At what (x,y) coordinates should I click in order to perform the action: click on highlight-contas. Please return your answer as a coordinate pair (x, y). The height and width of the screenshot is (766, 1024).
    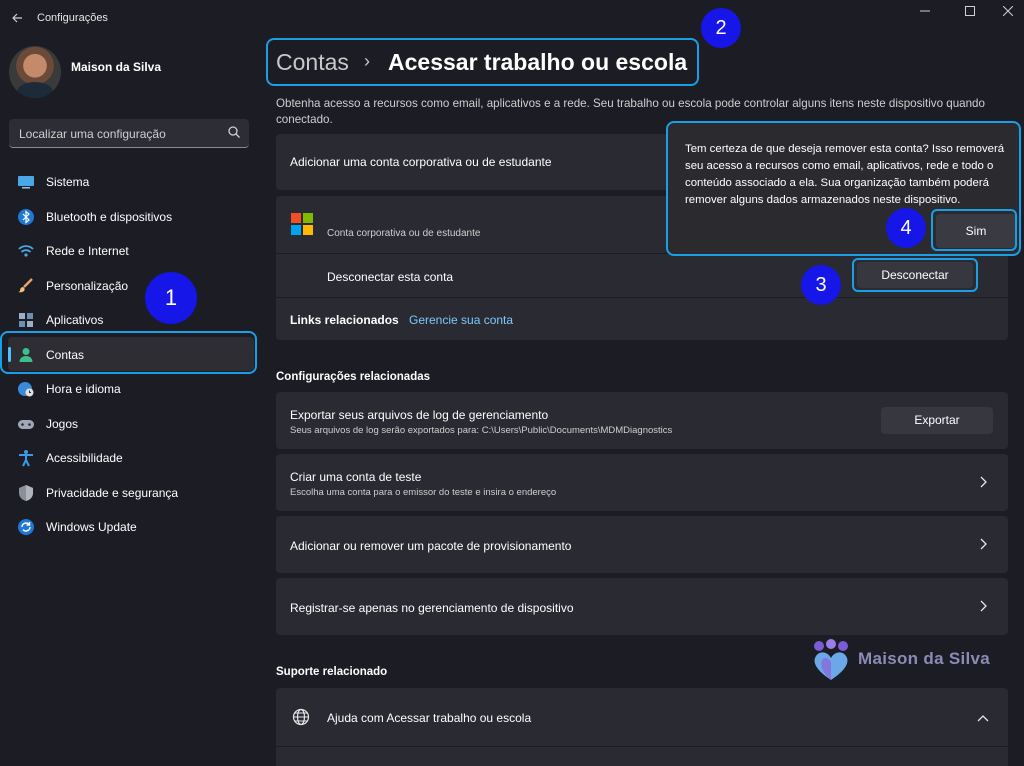
    Looking at the image, I should click on (128, 352).